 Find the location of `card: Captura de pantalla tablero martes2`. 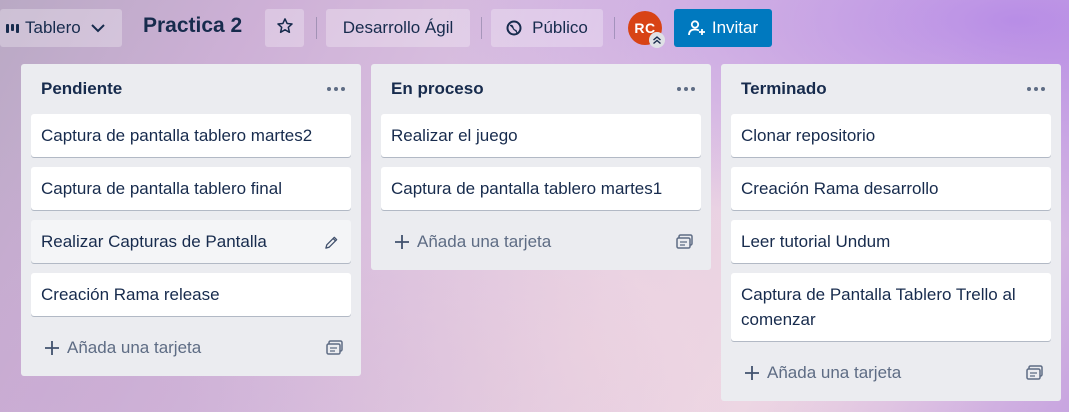

card: Captura de pantalla tablero martes2 is located at coordinates (191, 135).